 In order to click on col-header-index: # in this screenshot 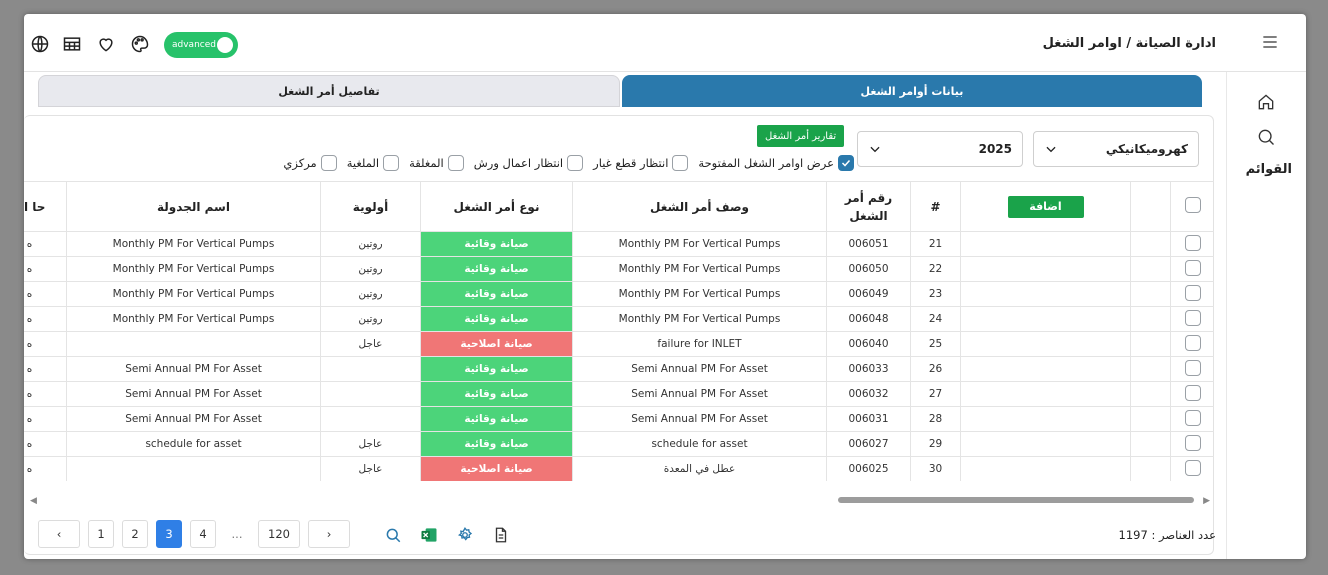, I will do `click(935, 206)`.